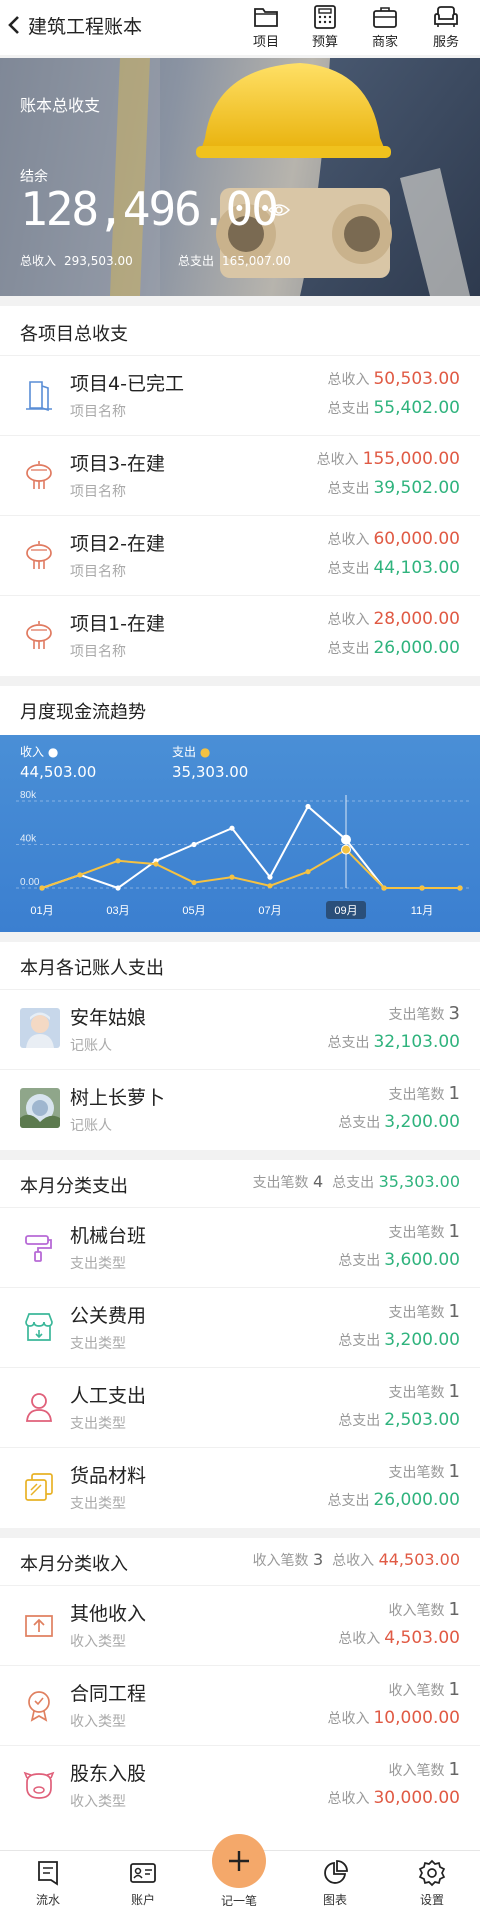 The height and width of the screenshot is (1914, 480). Describe the element at coordinates (47, 1900) in the screenshot. I see `nav-transactions-label: 流水` at that location.